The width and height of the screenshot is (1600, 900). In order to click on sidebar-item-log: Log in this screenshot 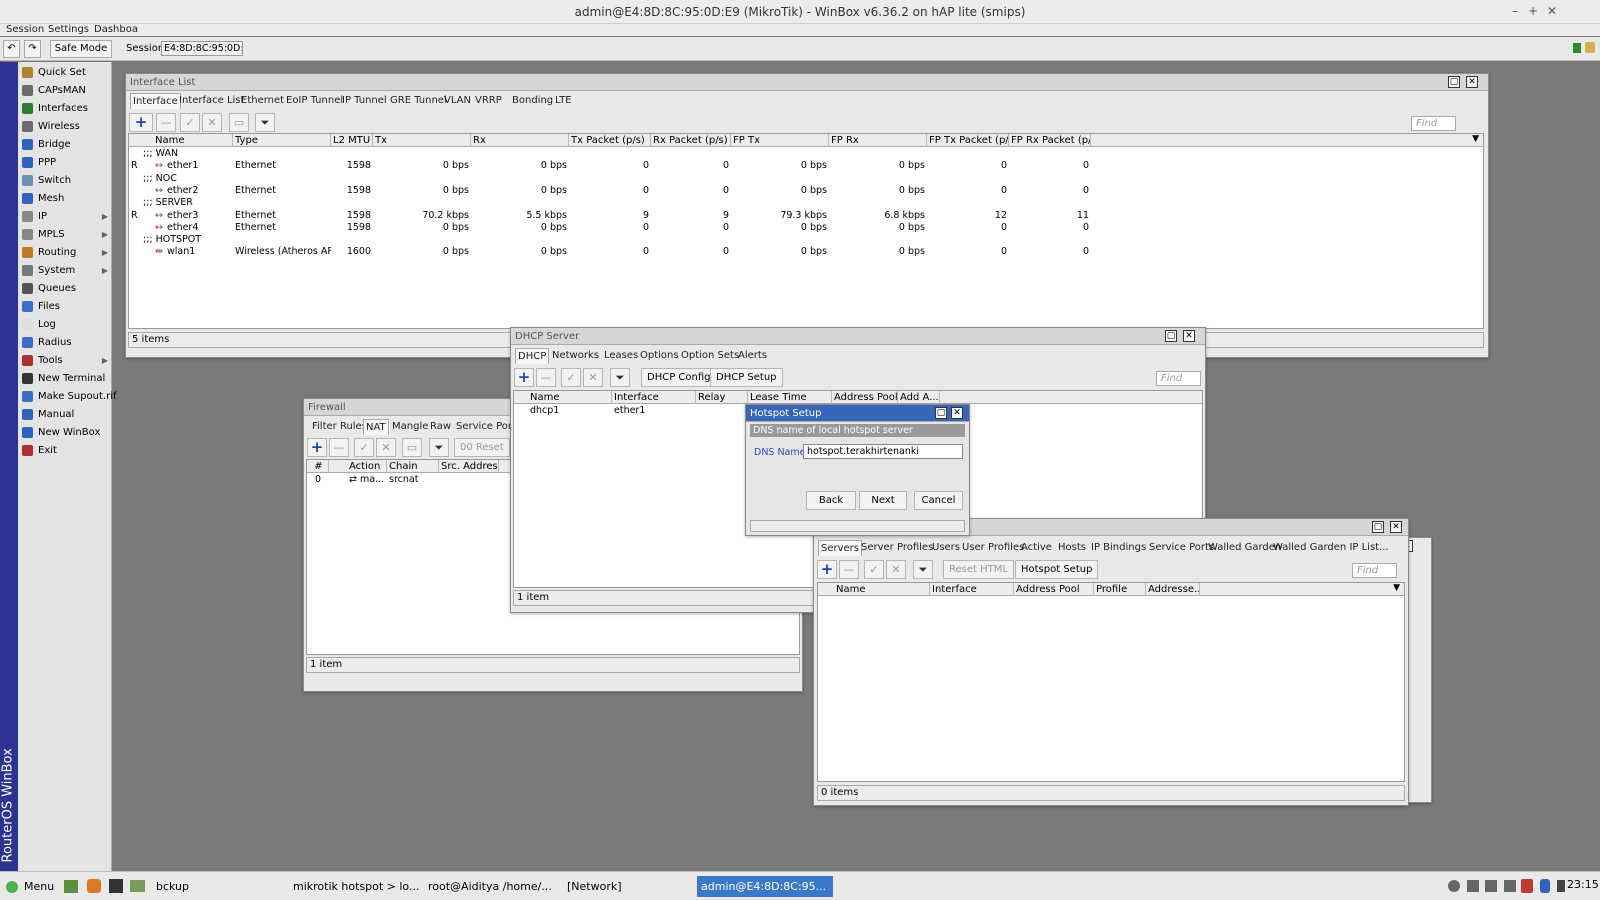, I will do `click(65, 324)`.